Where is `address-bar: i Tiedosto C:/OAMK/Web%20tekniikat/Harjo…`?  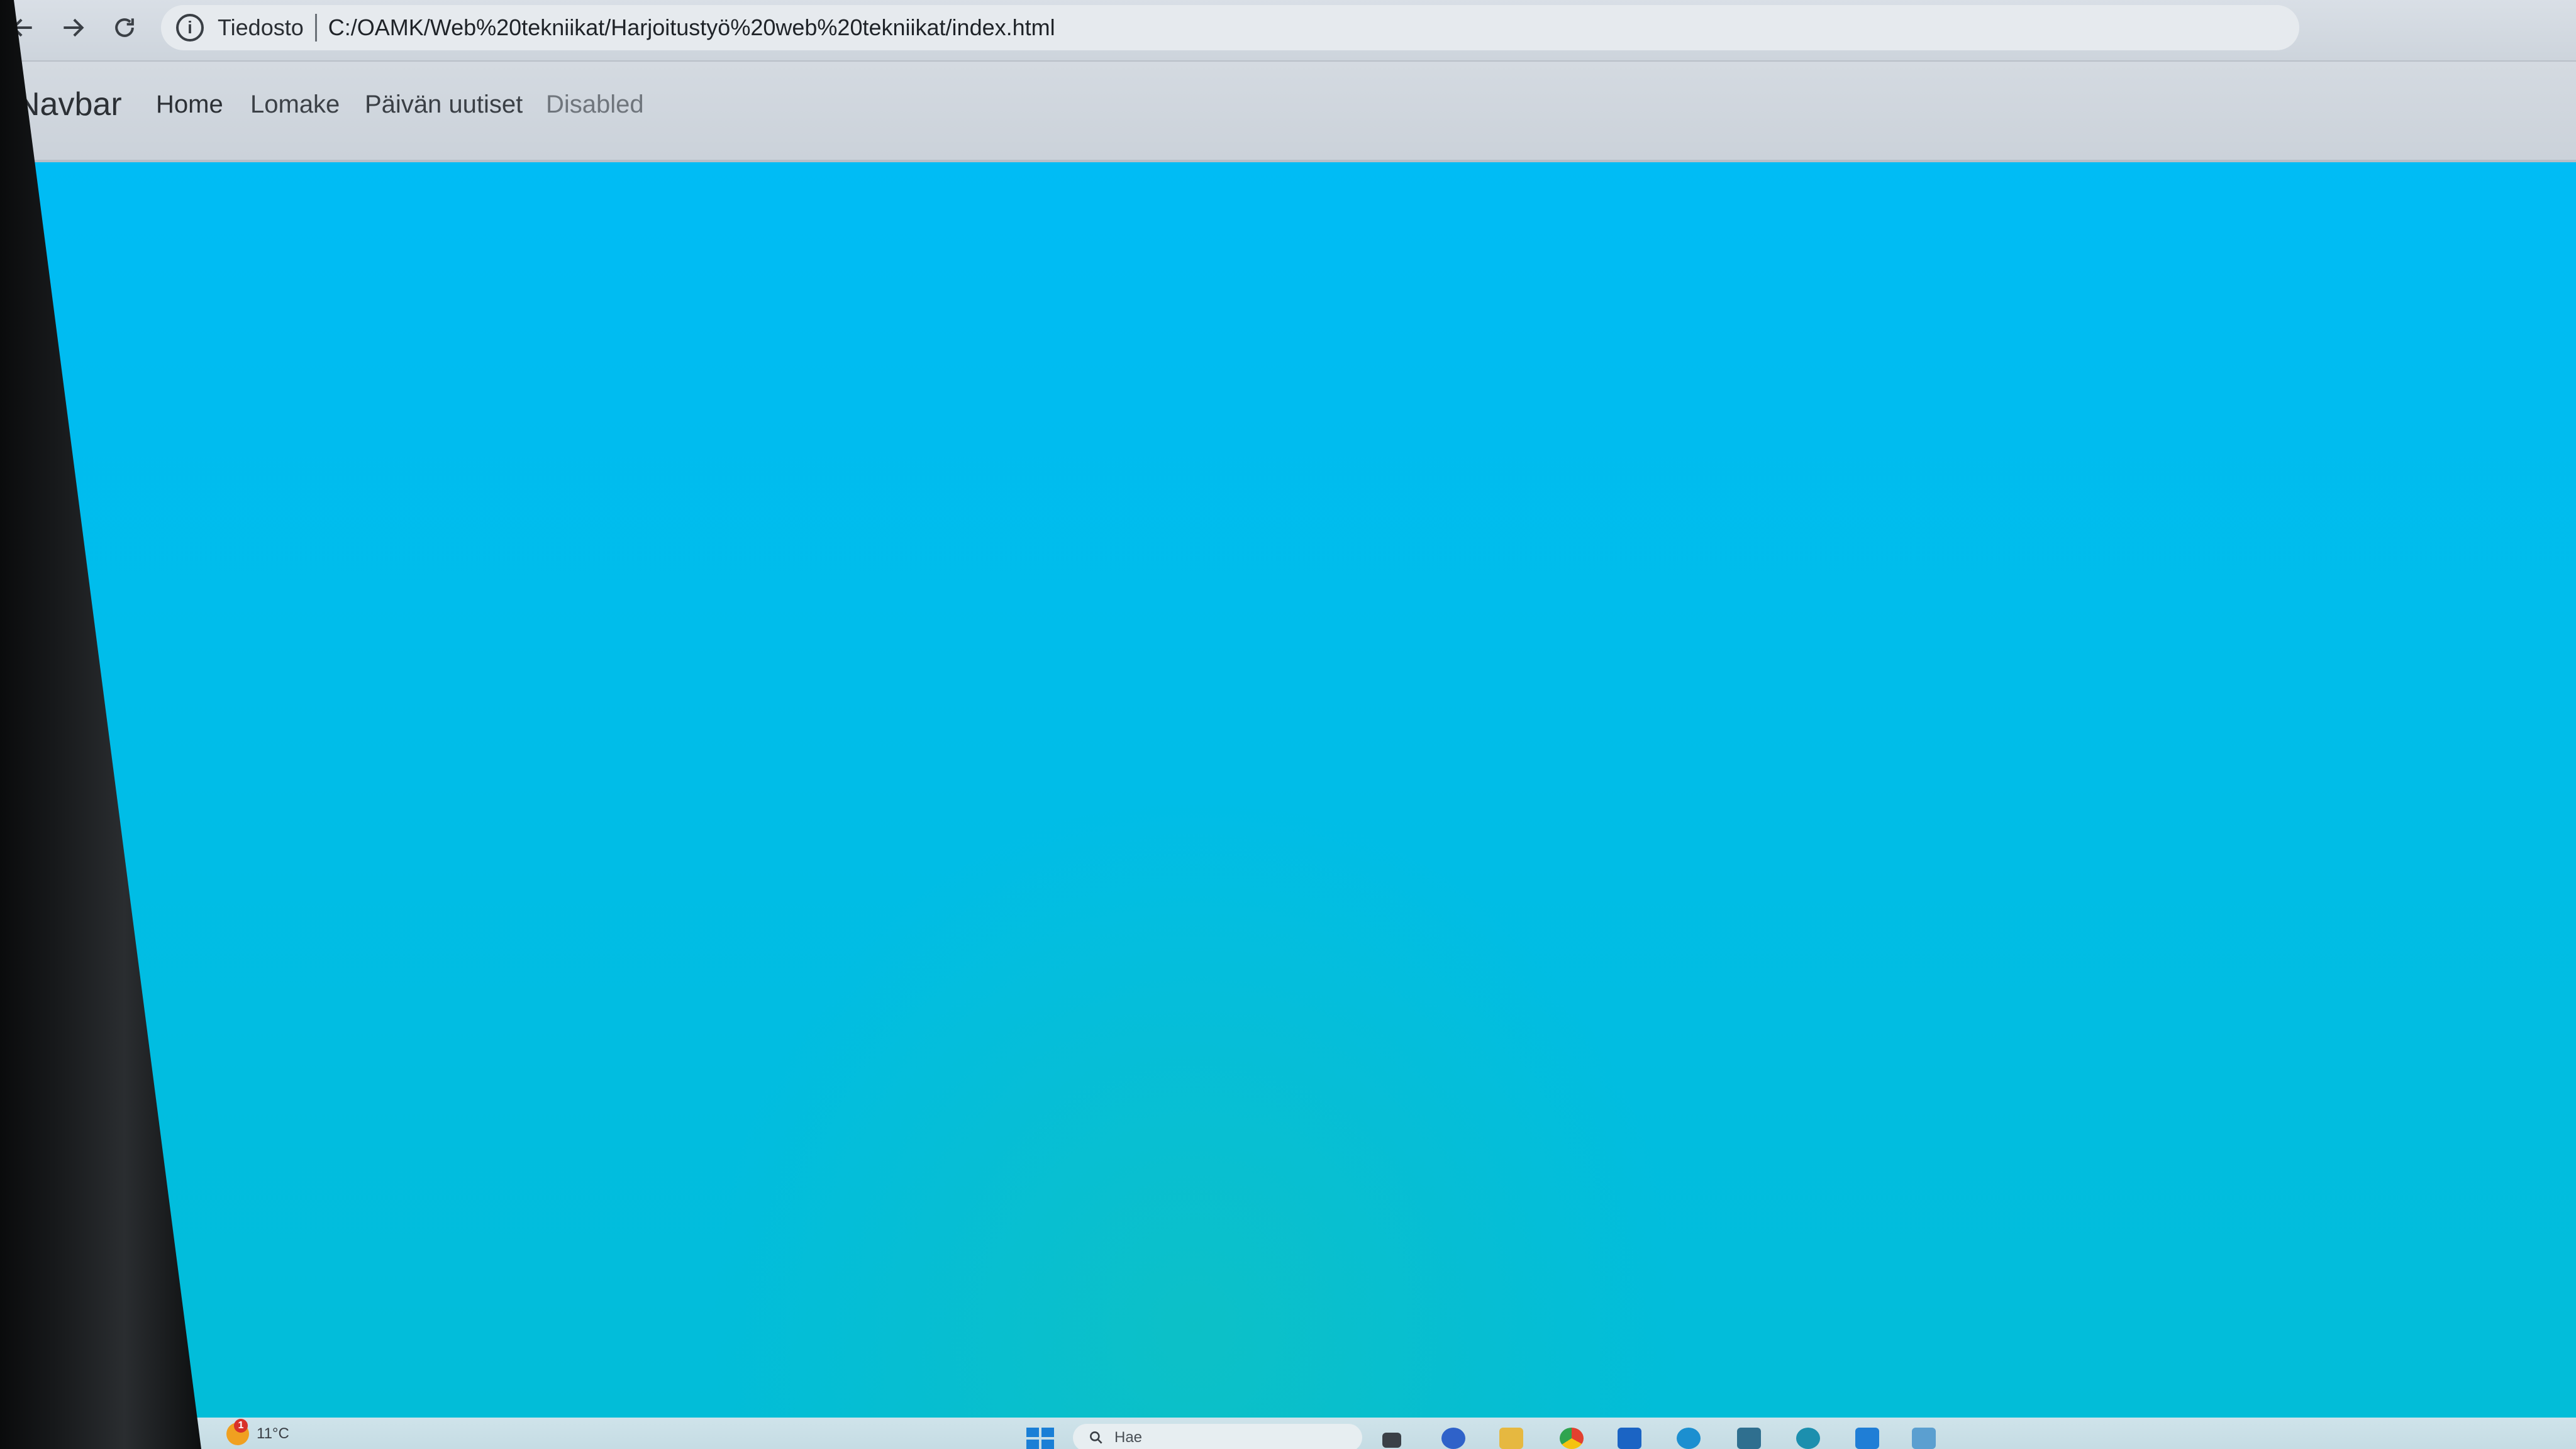 address-bar: i Tiedosto C:/OAMK/Web%20tekniikat/Harjo… is located at coordinates (1230, 27).